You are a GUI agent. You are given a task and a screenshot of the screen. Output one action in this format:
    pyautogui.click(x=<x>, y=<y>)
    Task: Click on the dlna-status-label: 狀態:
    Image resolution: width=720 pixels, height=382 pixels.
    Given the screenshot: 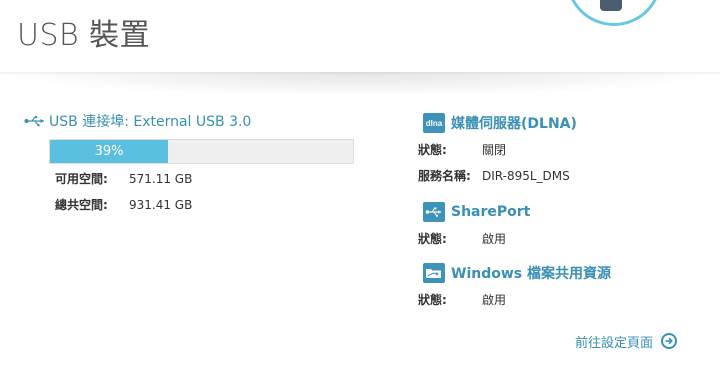 What is the action you would take?
    pyautogui.click(x=432, y=150)
    